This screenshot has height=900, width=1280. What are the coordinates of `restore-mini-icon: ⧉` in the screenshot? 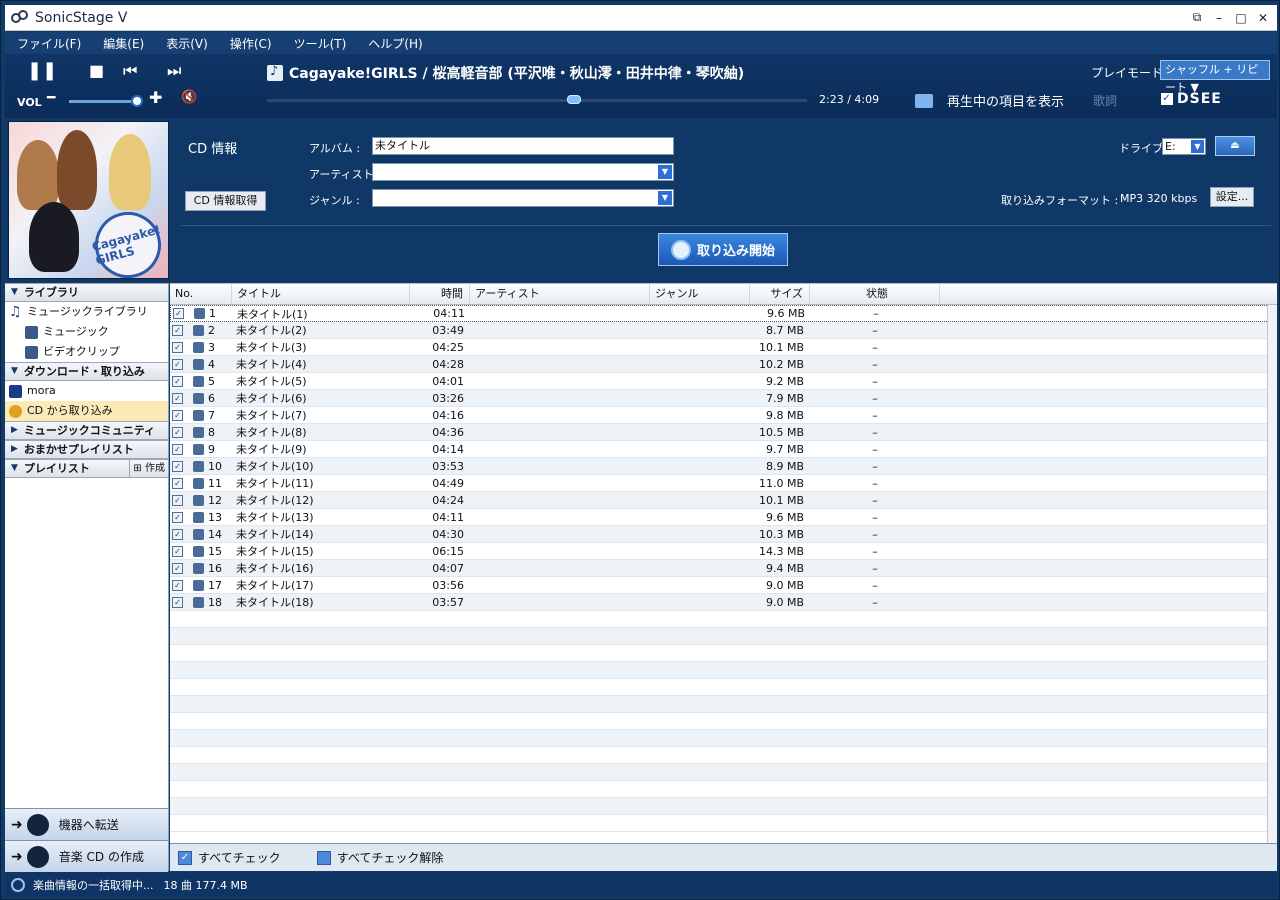 It's located at (1197, 18).